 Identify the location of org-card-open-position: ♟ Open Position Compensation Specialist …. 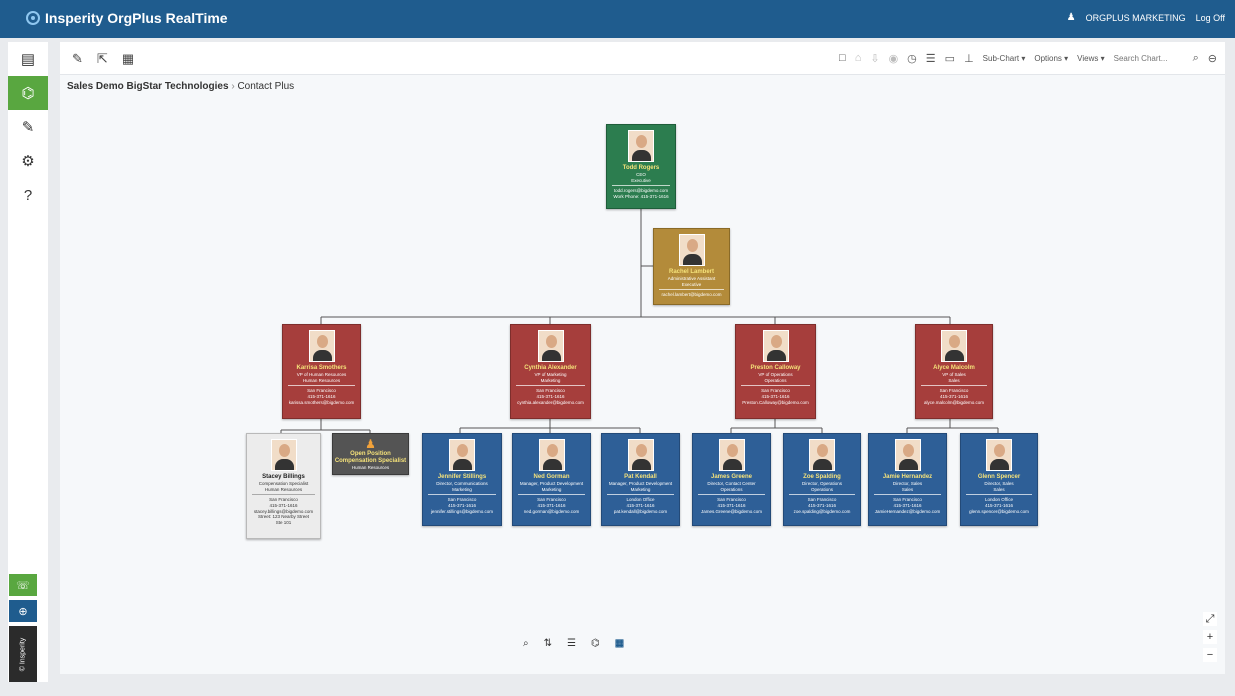
(370, 454).